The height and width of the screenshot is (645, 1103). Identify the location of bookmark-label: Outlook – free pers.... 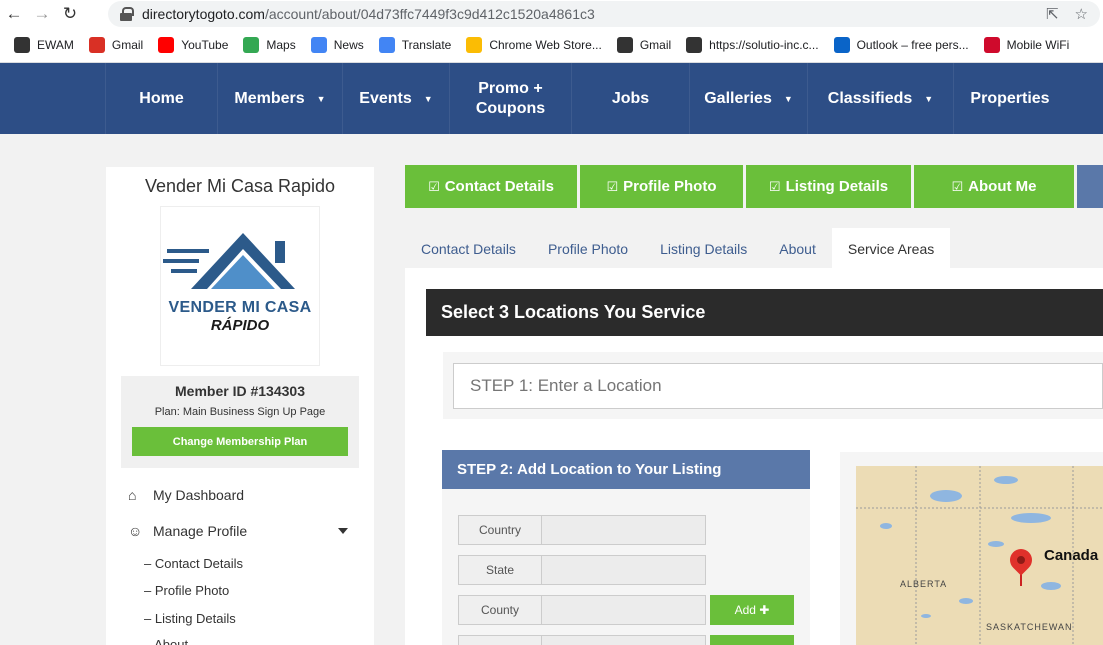
(912, 45).